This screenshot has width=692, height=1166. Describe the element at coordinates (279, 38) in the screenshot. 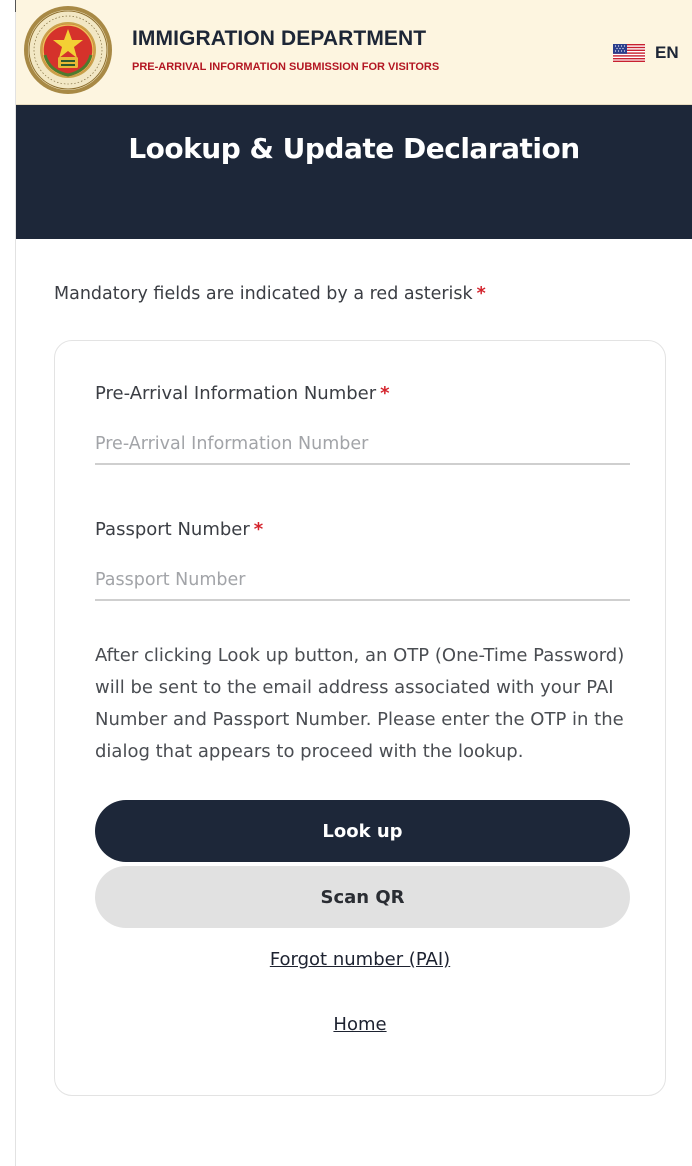

I see `org-name: IMMIGRATION DEPARTMENT` at that location.